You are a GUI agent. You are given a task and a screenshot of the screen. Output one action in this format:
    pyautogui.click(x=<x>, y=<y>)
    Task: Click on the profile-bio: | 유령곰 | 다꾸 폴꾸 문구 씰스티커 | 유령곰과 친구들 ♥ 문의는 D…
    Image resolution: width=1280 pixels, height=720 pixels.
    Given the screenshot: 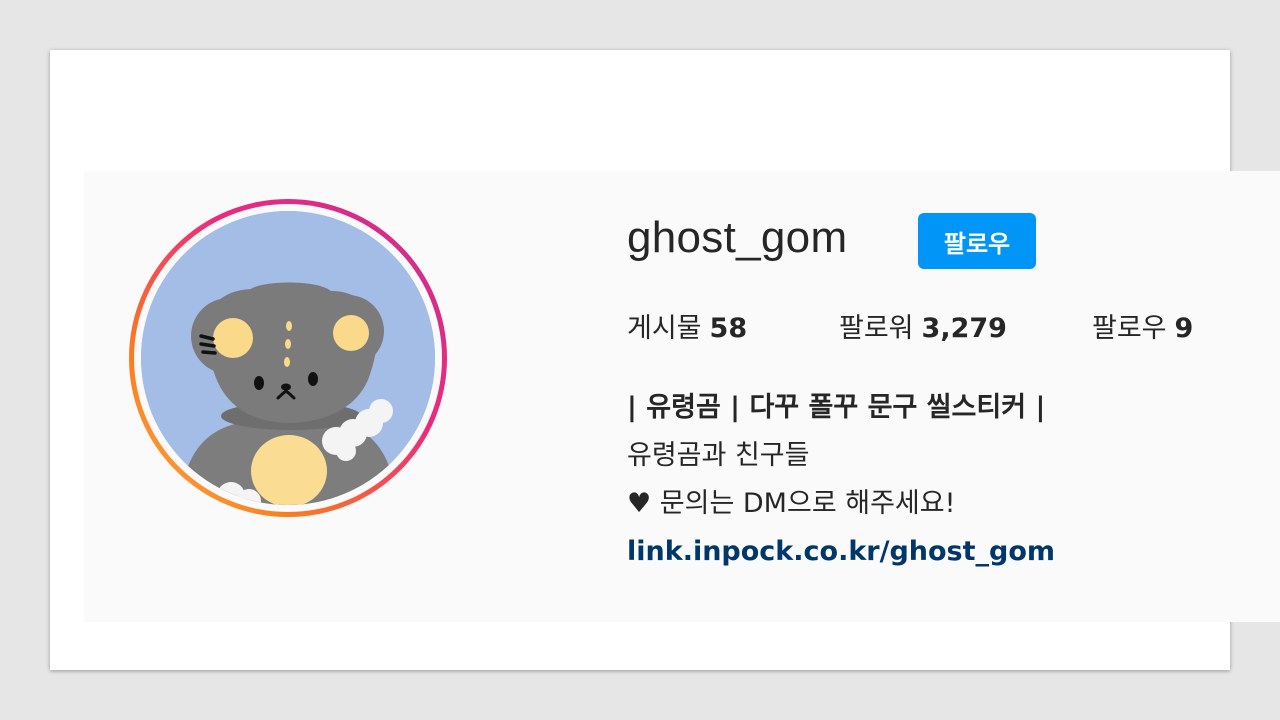 What is the action you would take?
    pyautogui.click(x=841, y=480)
    